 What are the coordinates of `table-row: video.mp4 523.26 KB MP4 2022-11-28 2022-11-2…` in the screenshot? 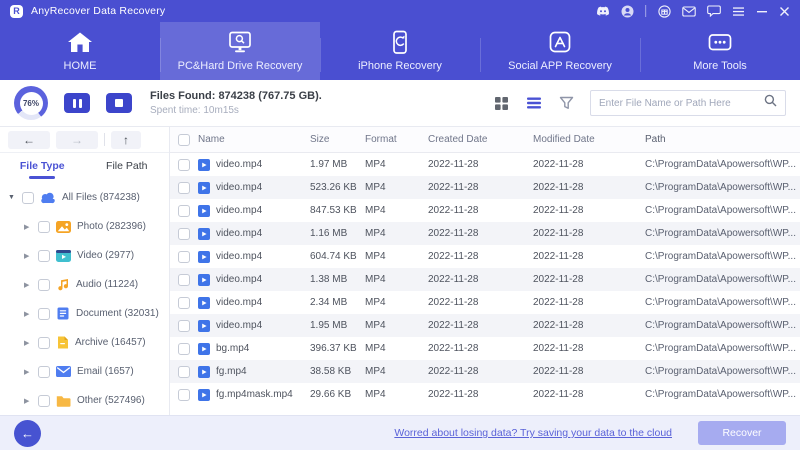 It's located at (485, 187).